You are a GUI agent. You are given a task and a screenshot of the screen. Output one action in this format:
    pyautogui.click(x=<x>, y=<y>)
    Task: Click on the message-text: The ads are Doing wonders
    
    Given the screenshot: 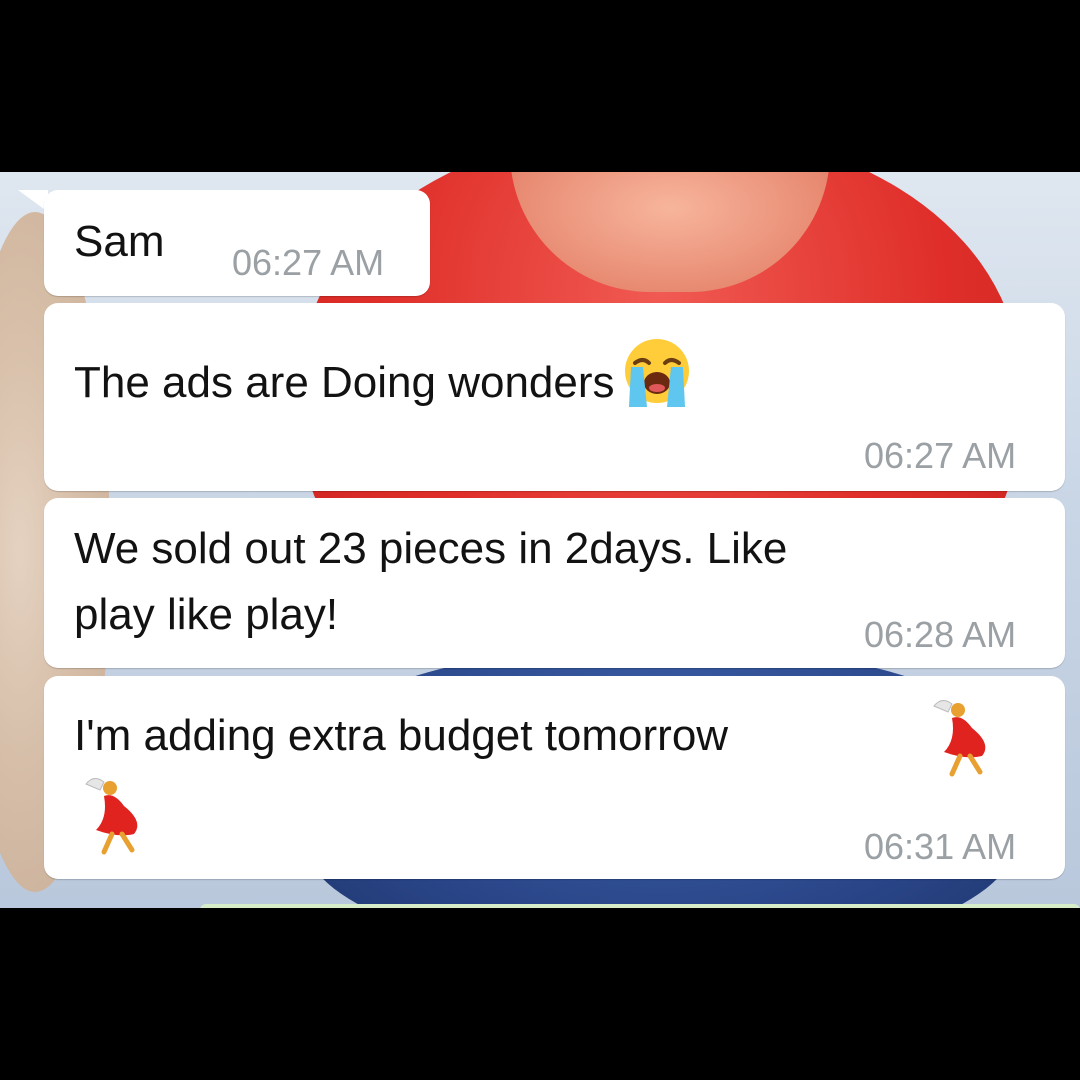 What is the action you would take?
    pyautogui.click(x=385, y=373)
    